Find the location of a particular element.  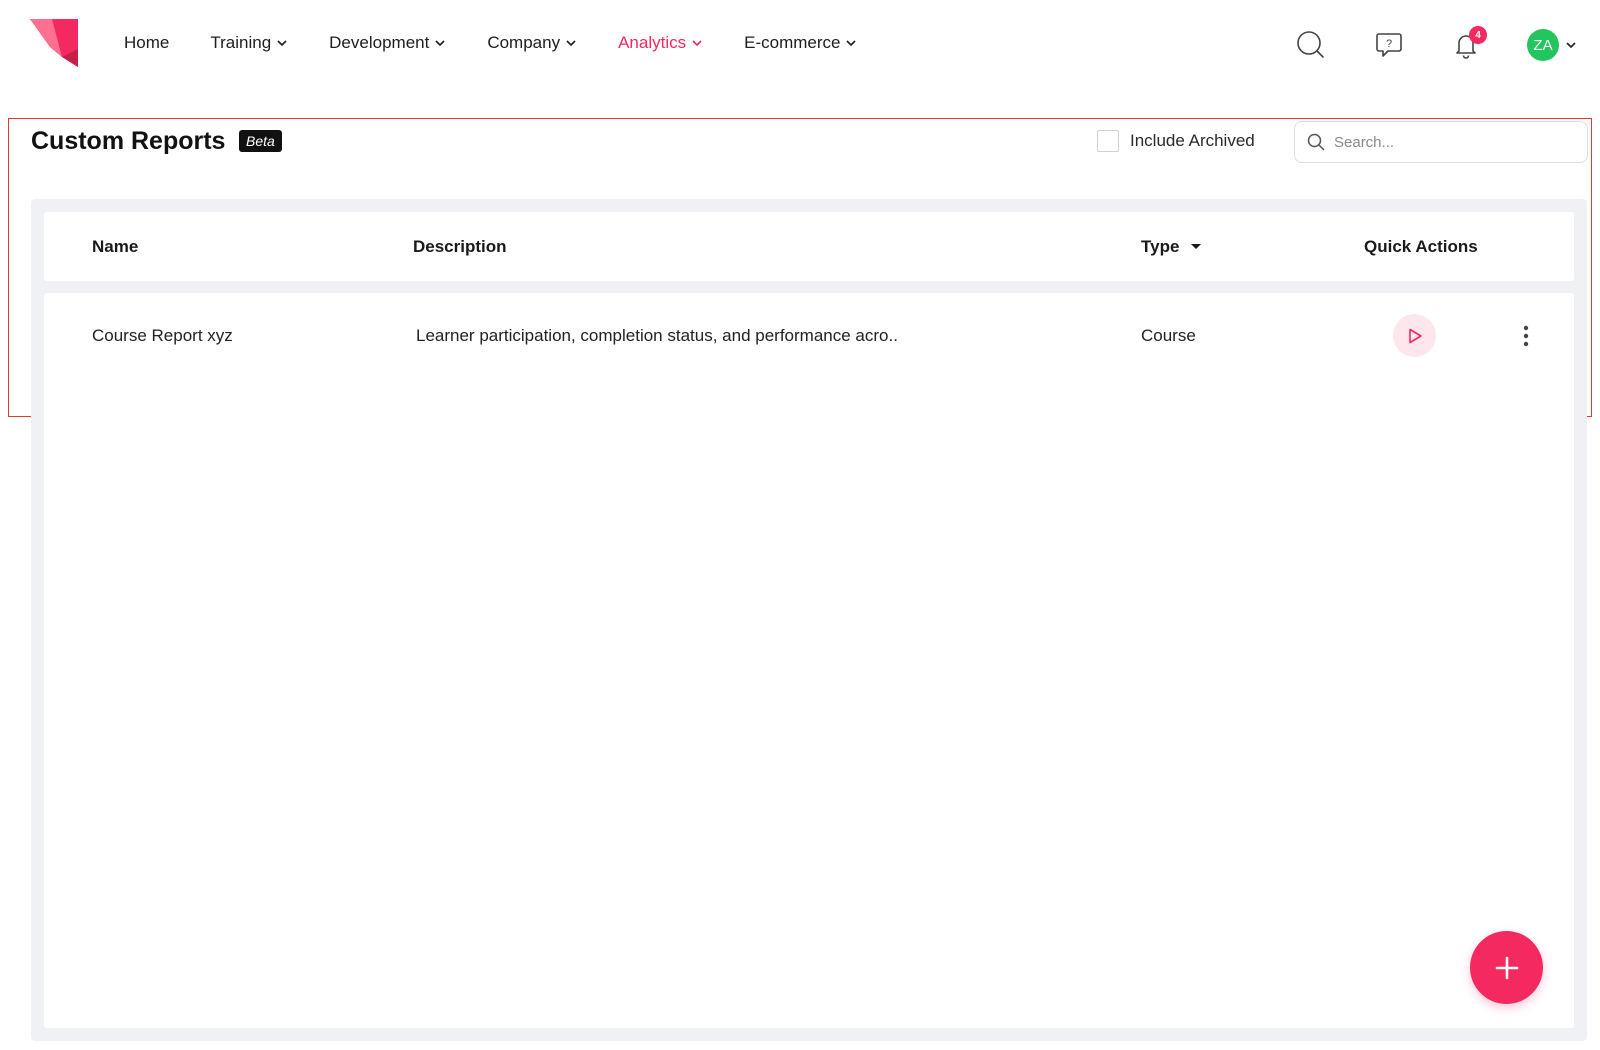

page-title: Custom Reports is located at coordinates (128, 141).